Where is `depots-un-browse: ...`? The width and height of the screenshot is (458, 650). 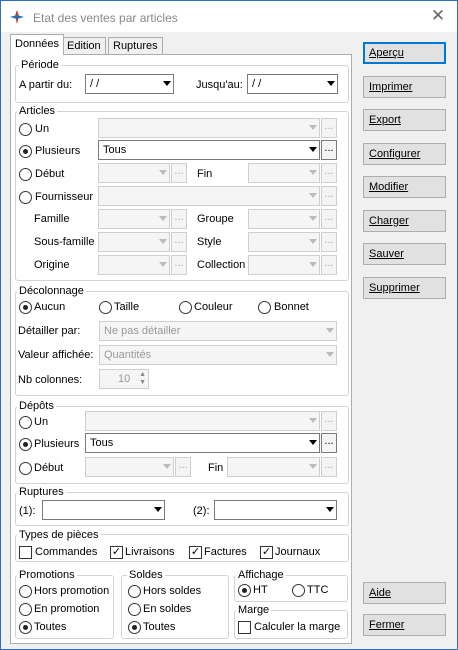
depots-un-browse: ... is located at coordinates (329, 421).